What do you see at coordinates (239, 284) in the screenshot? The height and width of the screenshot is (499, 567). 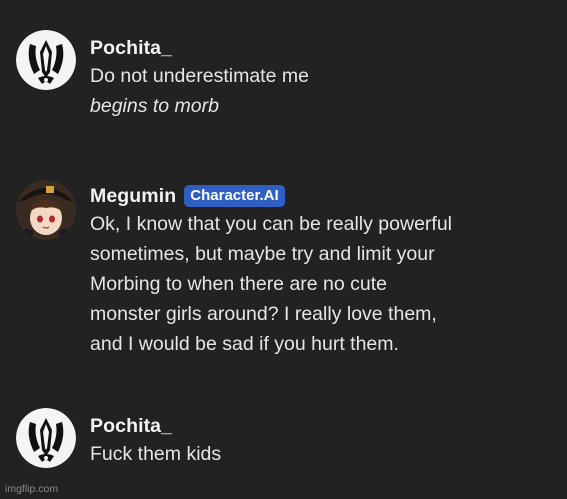 I see `message-text-line: Morbing to when there are no cute` at bounding box center [239, 284].